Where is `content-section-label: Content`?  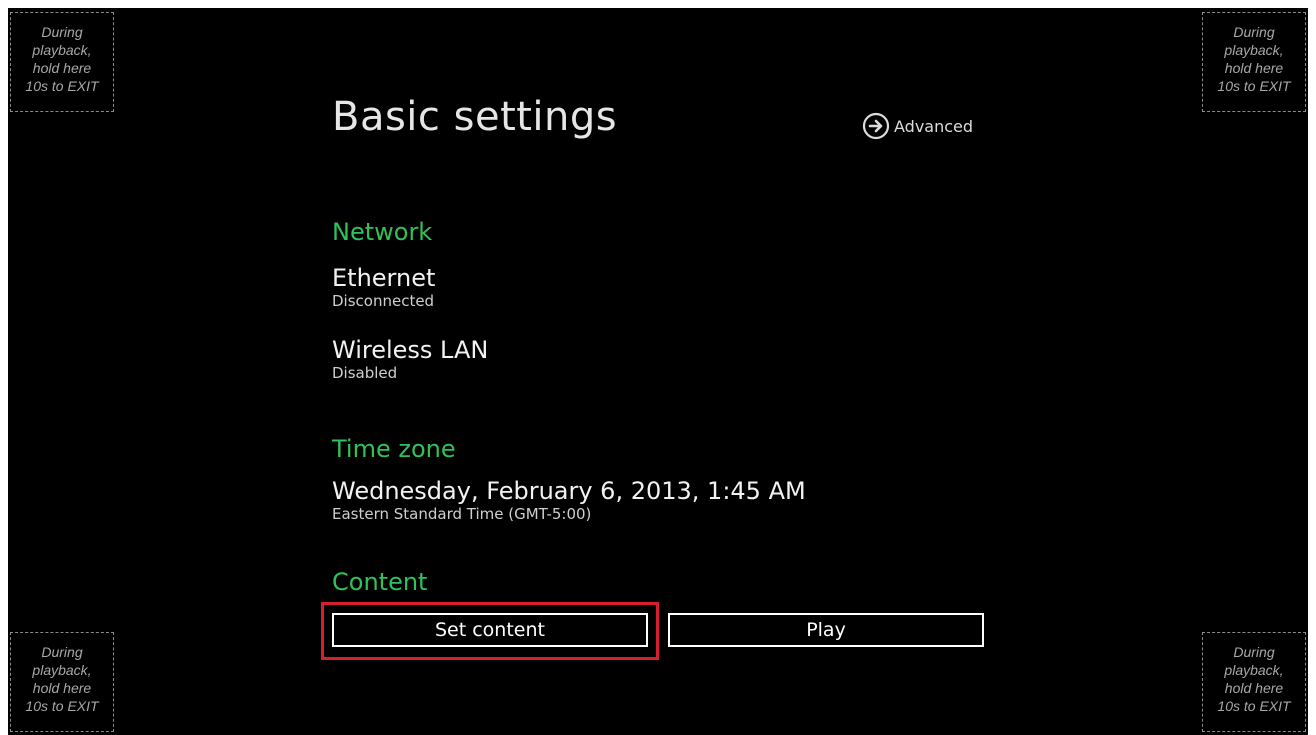 content-section-label: Content is located at coordinates (380, 582).